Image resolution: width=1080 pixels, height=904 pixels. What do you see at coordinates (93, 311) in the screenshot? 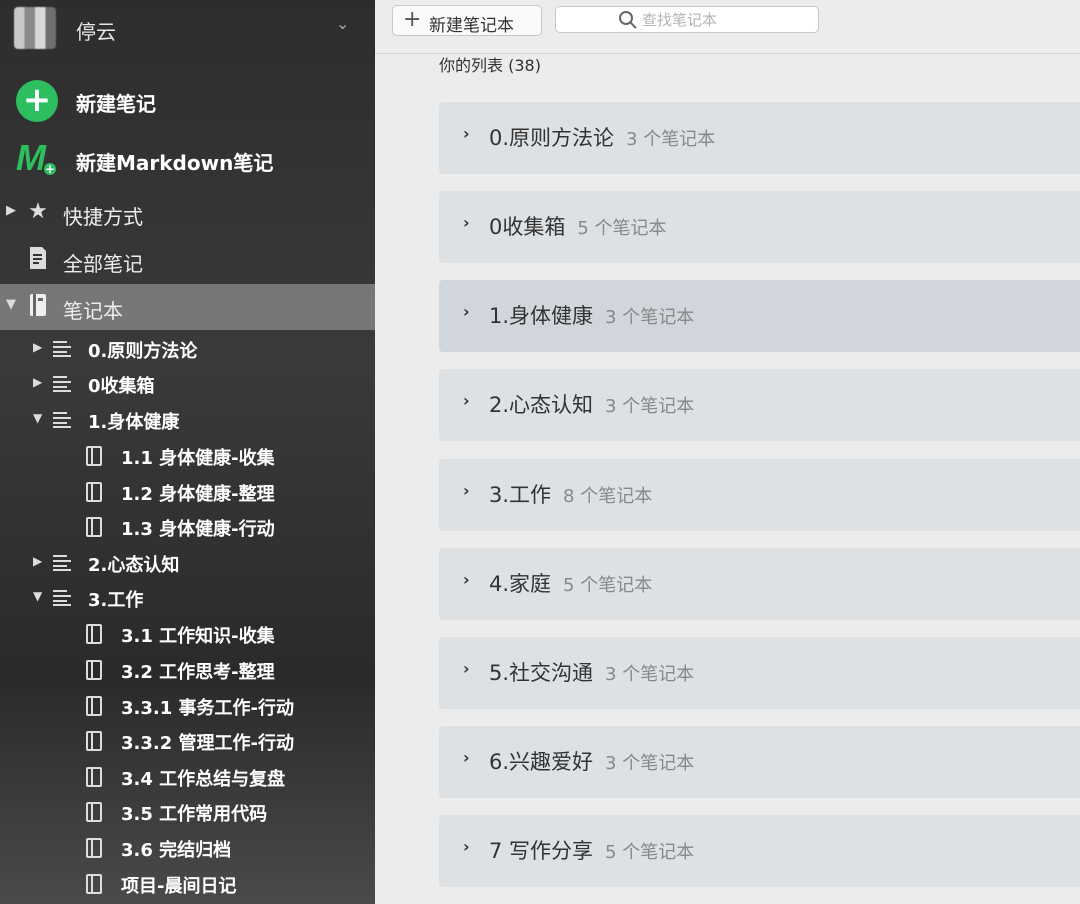
I see `sidebar-item-label: 笔记本` at bounding box center [93, 311].